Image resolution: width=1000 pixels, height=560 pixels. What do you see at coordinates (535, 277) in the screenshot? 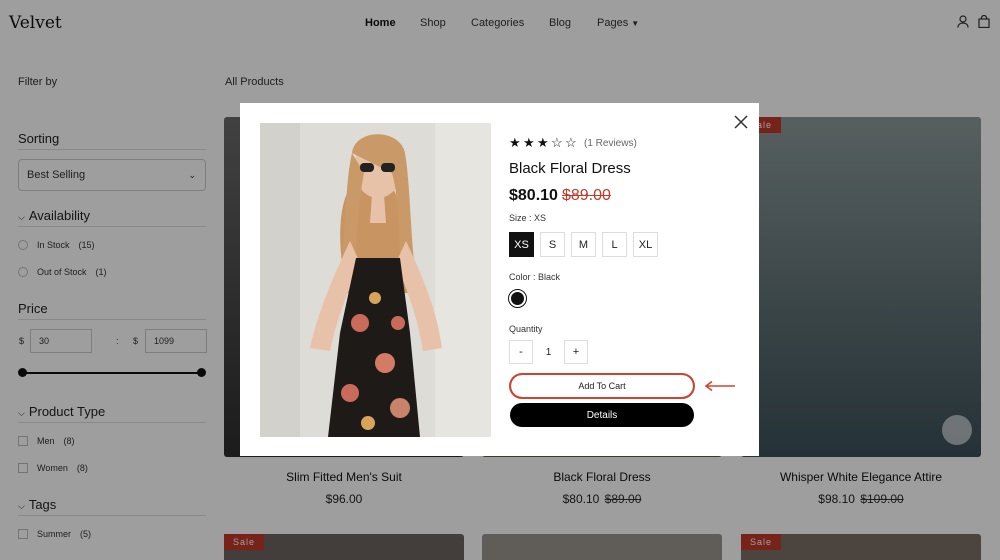
I see `color-label: Color : Black` at bounding box center [535, 277].